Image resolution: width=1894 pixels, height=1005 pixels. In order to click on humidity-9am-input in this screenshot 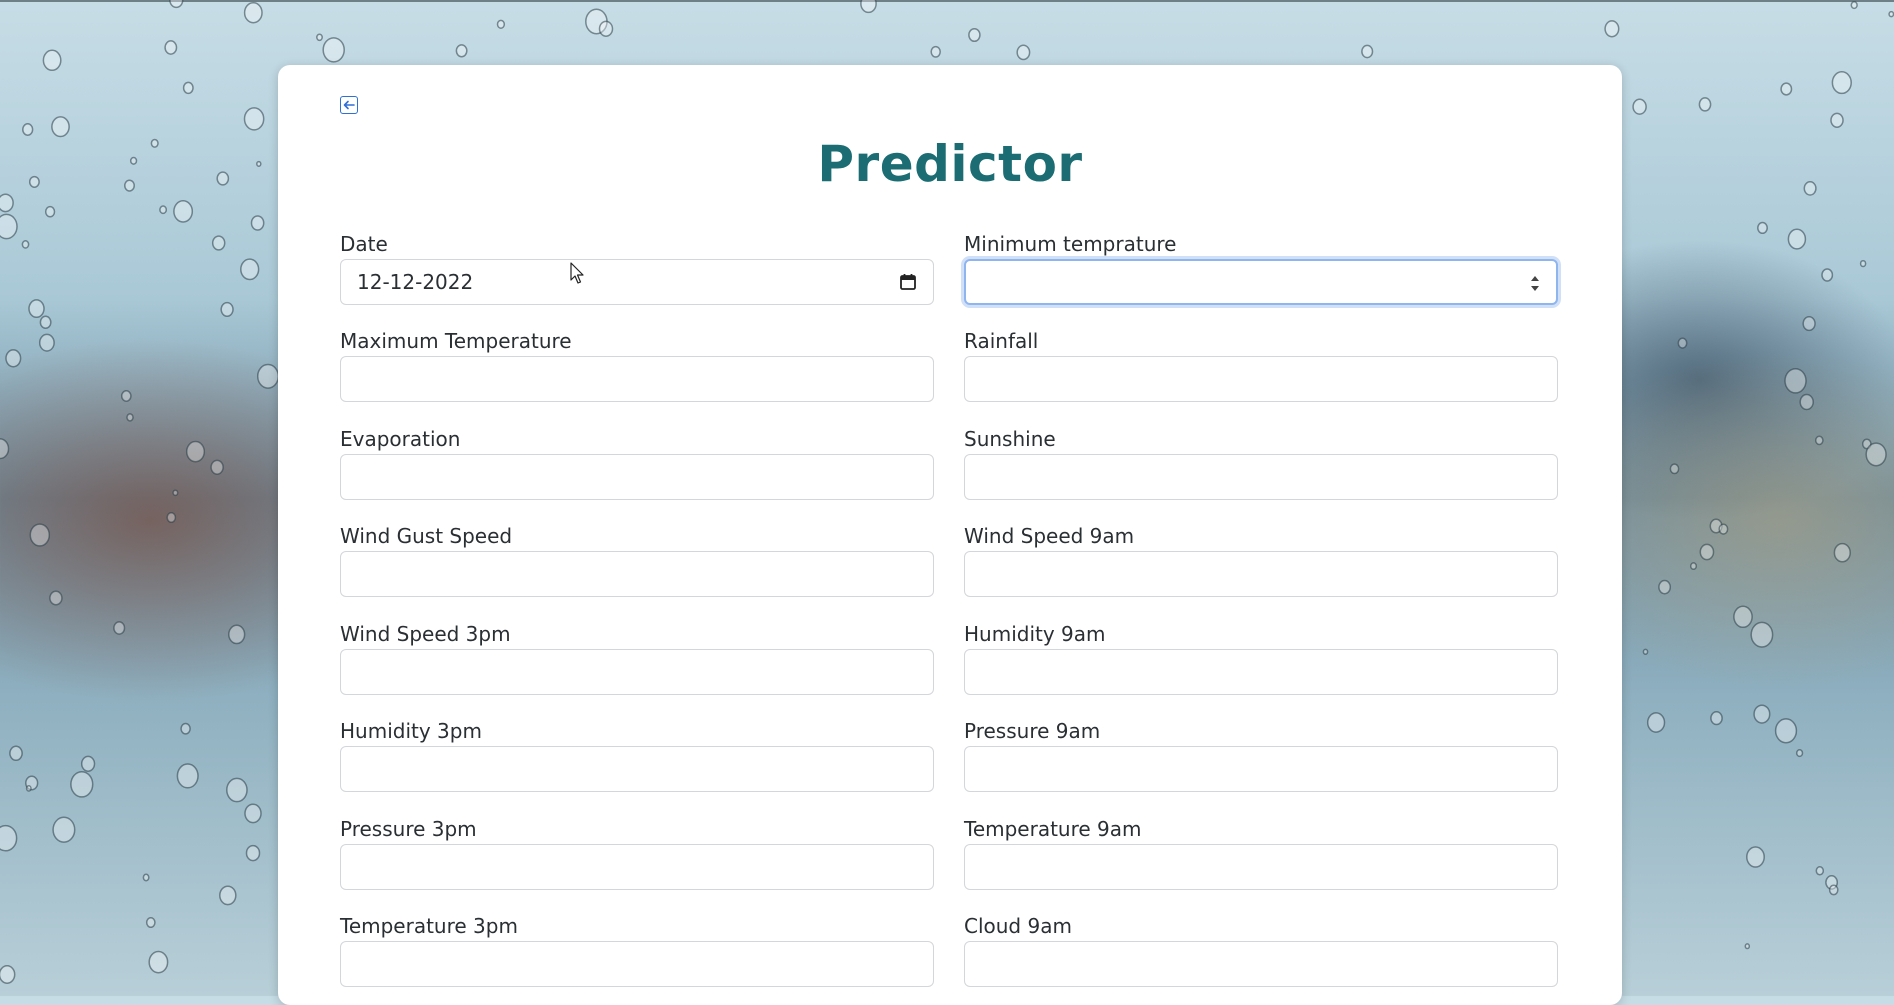, I will do `click(1261, 672)`.